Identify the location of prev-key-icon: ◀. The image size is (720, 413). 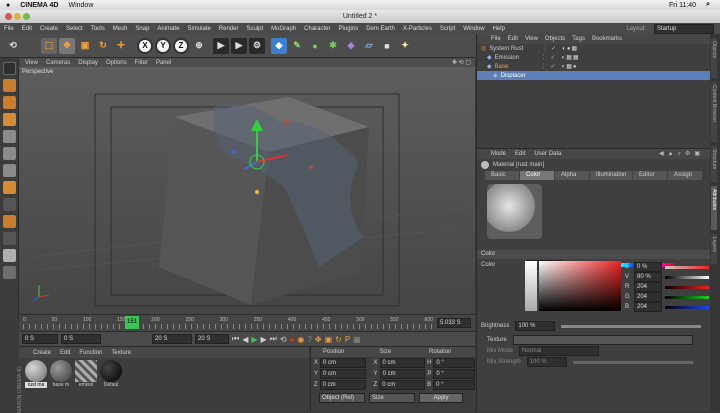
(245, 339).